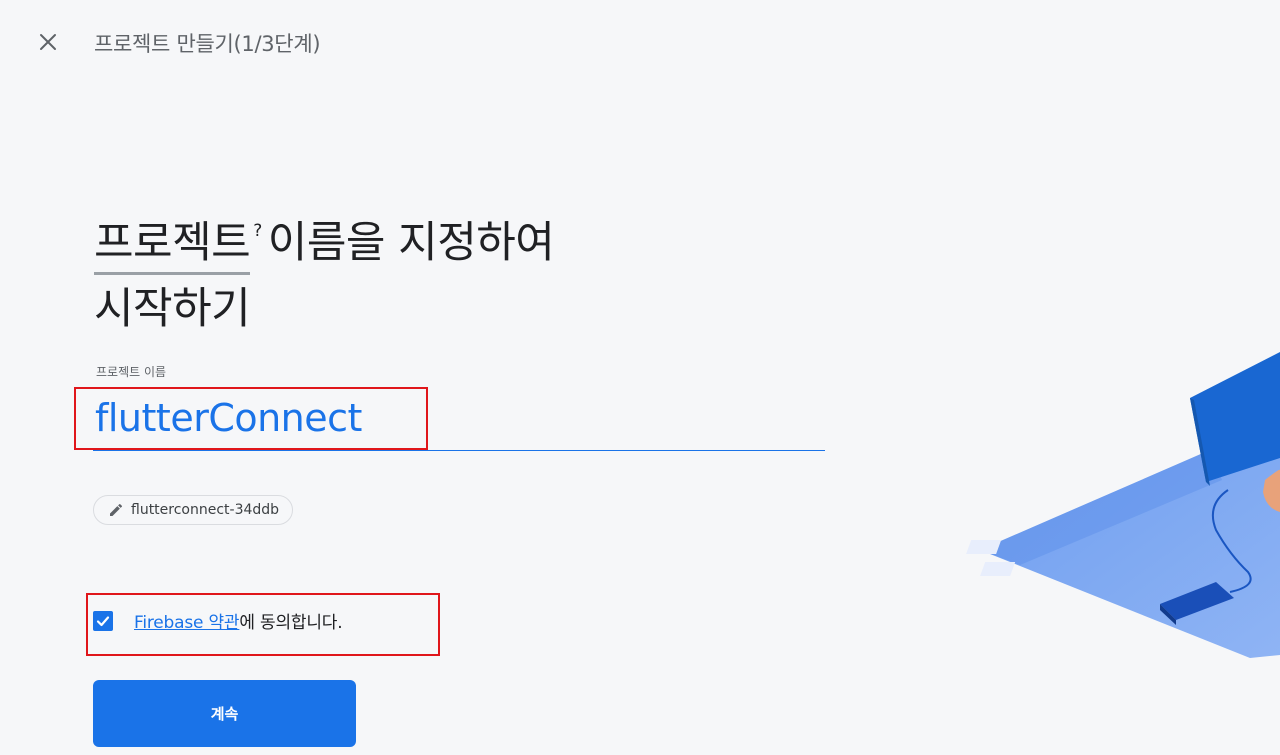 The height and width of the screenshot is (755, 1280). What do you see at coordinates (205, 510) in the screenshot?
I see `project-id-text: flutterconnect-34ddb` at bounding box center [205, 510].